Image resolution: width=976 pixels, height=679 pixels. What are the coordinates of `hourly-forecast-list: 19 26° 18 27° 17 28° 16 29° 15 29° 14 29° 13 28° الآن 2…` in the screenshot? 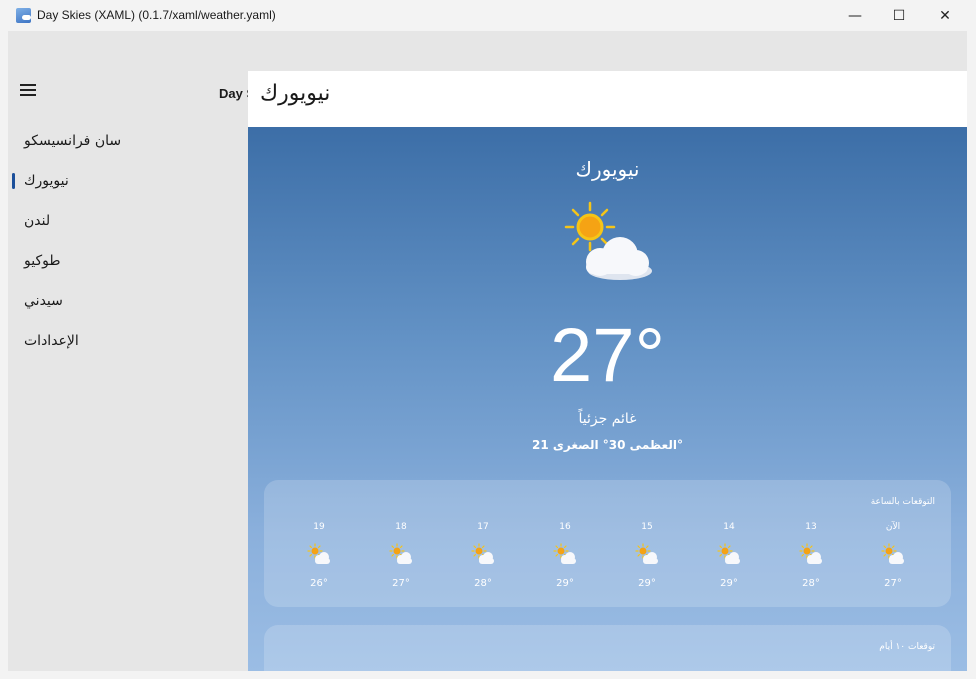 It's located at (606, 557).